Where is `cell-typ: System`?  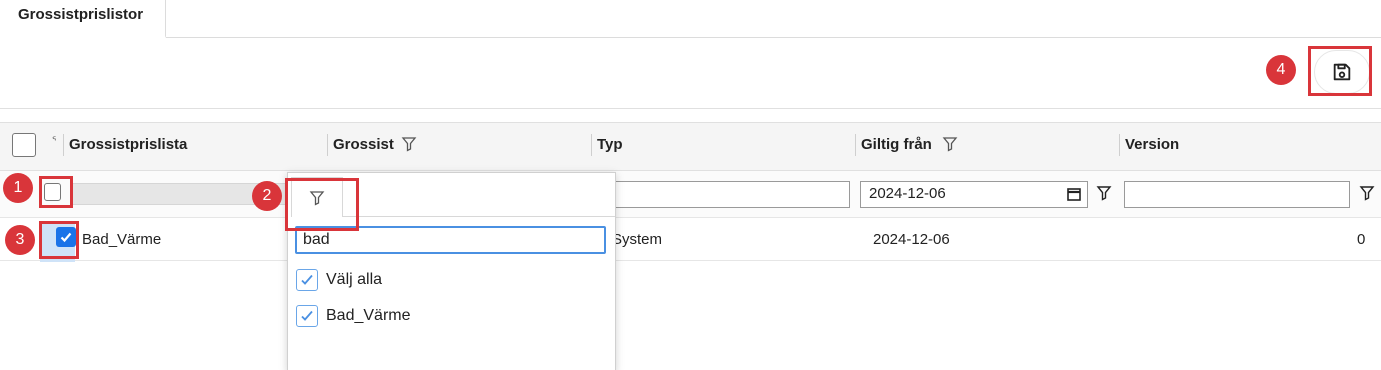 cell-typ: System is located at coordinates (637, 239).